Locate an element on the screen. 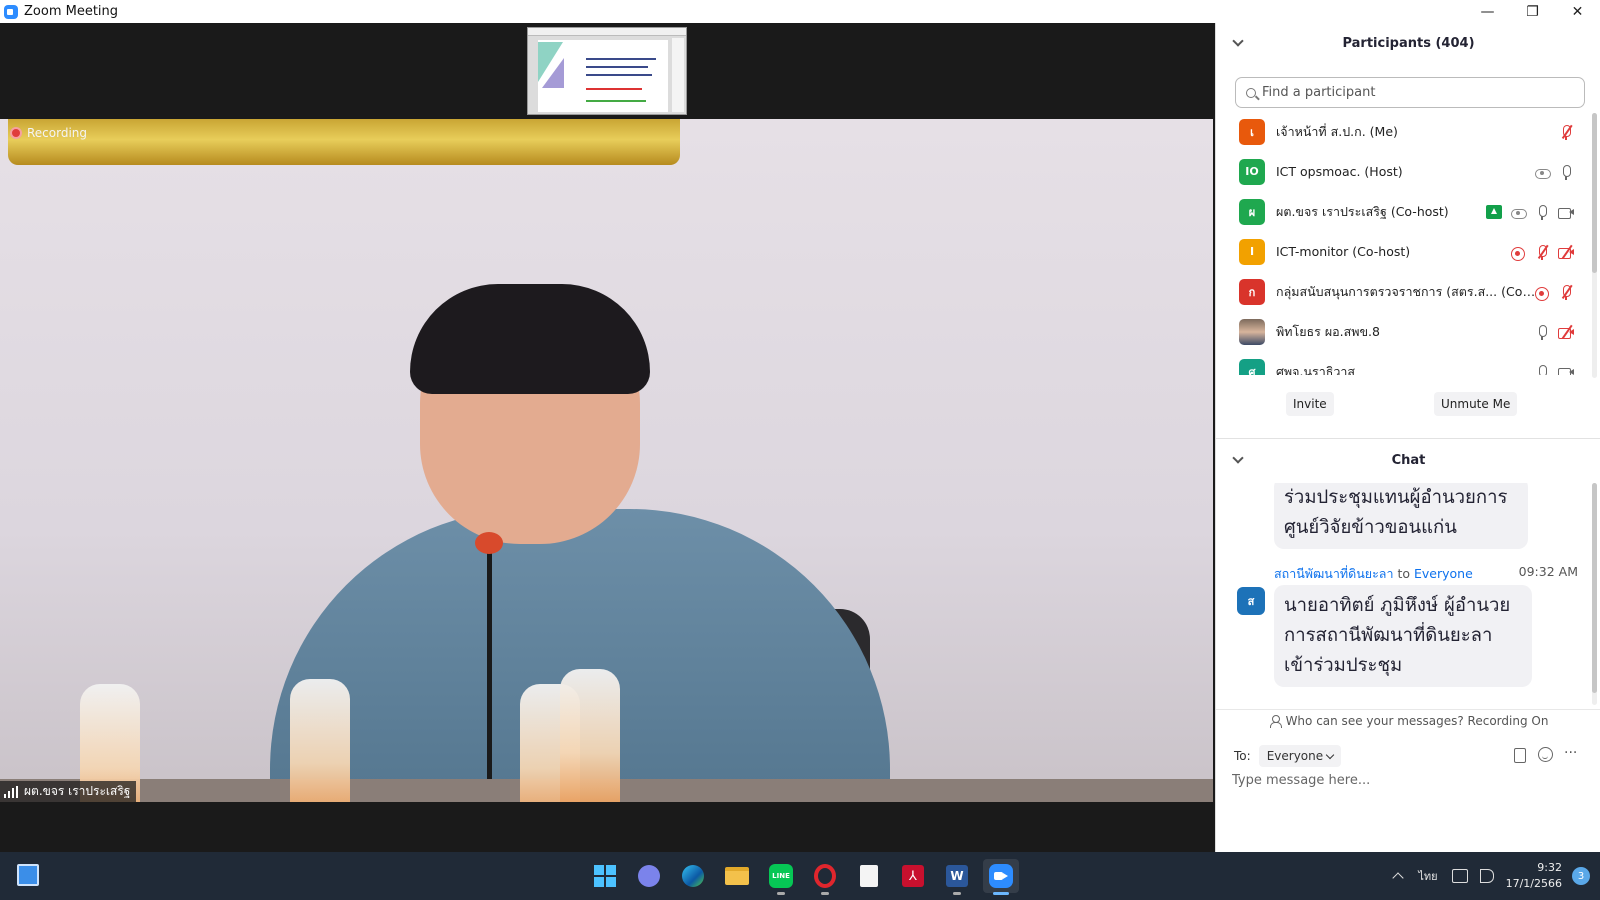  zoom-icon is located at coordinates (1001, 876).